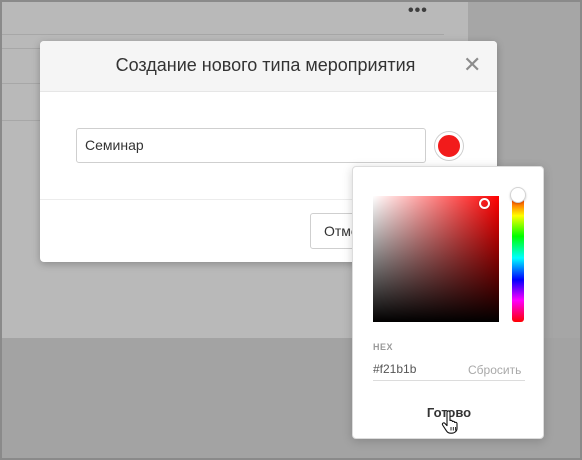 The width and height of the screenshot is (582, 460). Describe the element at coordinates (449, 380) in the screenshot. I see `hex-input-underline` at that location.